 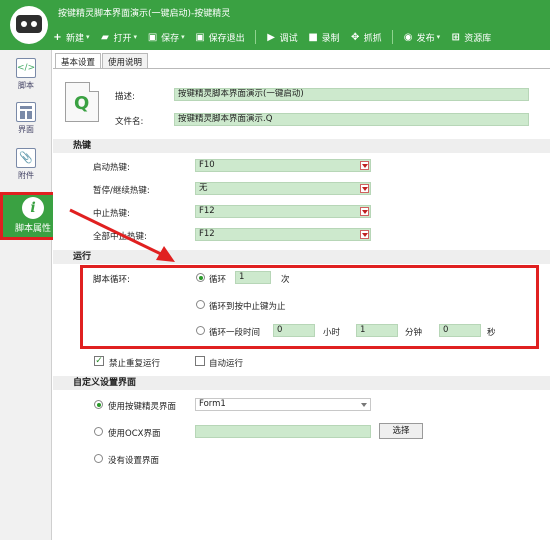 I want to click on annotation-arrow, so click(x=122, y=235).